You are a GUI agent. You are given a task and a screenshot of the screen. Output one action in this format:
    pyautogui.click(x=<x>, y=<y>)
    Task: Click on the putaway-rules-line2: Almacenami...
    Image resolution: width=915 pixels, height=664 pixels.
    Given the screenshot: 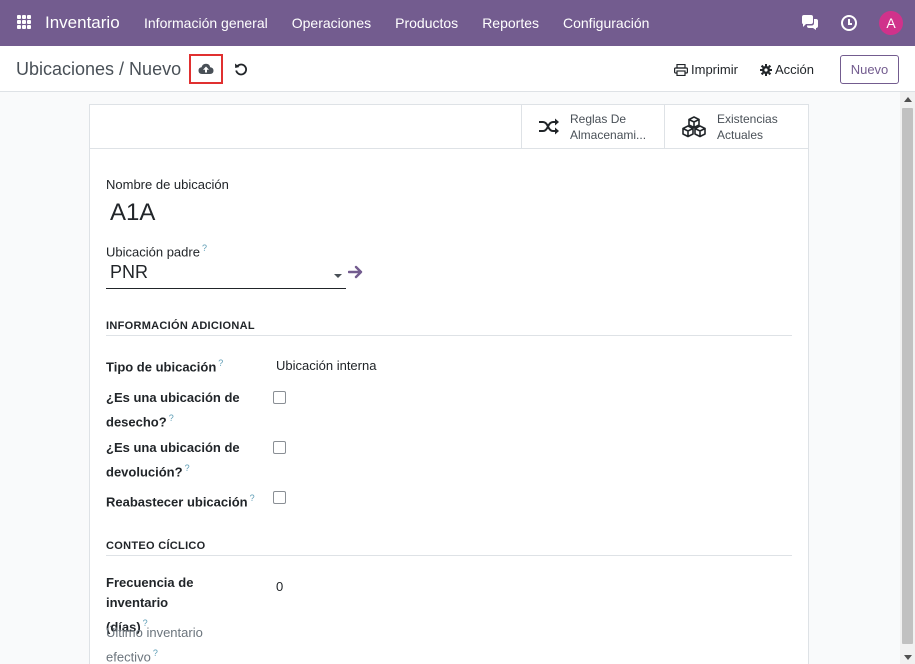 What is the action you would take?
    pyautogui.click(x=608, y=135)
    